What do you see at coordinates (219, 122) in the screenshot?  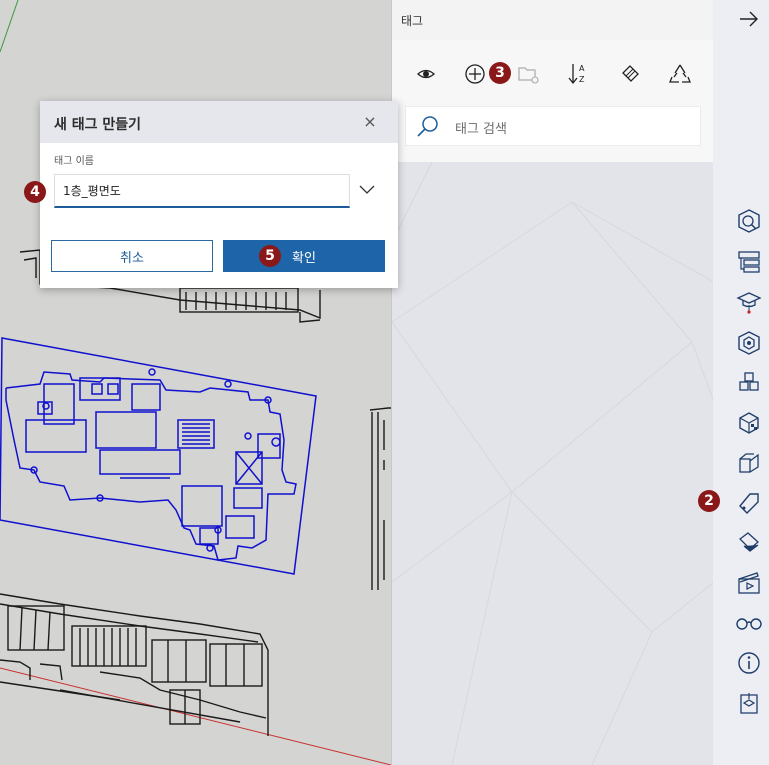 I see `dialog-header: 새 태그 만들기 ×` at bounding box center [219, 122].